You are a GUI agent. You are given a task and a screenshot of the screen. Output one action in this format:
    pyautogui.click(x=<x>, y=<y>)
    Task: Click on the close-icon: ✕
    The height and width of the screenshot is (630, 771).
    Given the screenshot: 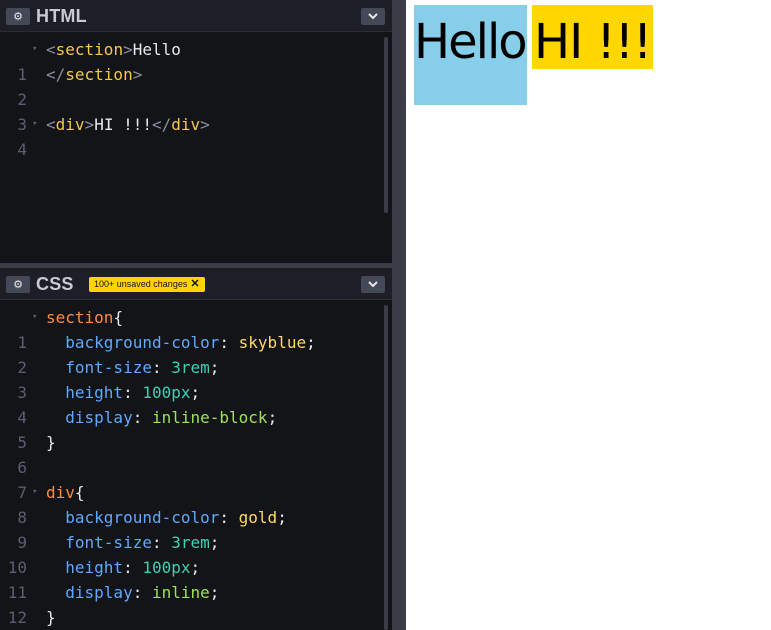 What is the action you would take?
    pyautogui.click(x=194, y=284)
    